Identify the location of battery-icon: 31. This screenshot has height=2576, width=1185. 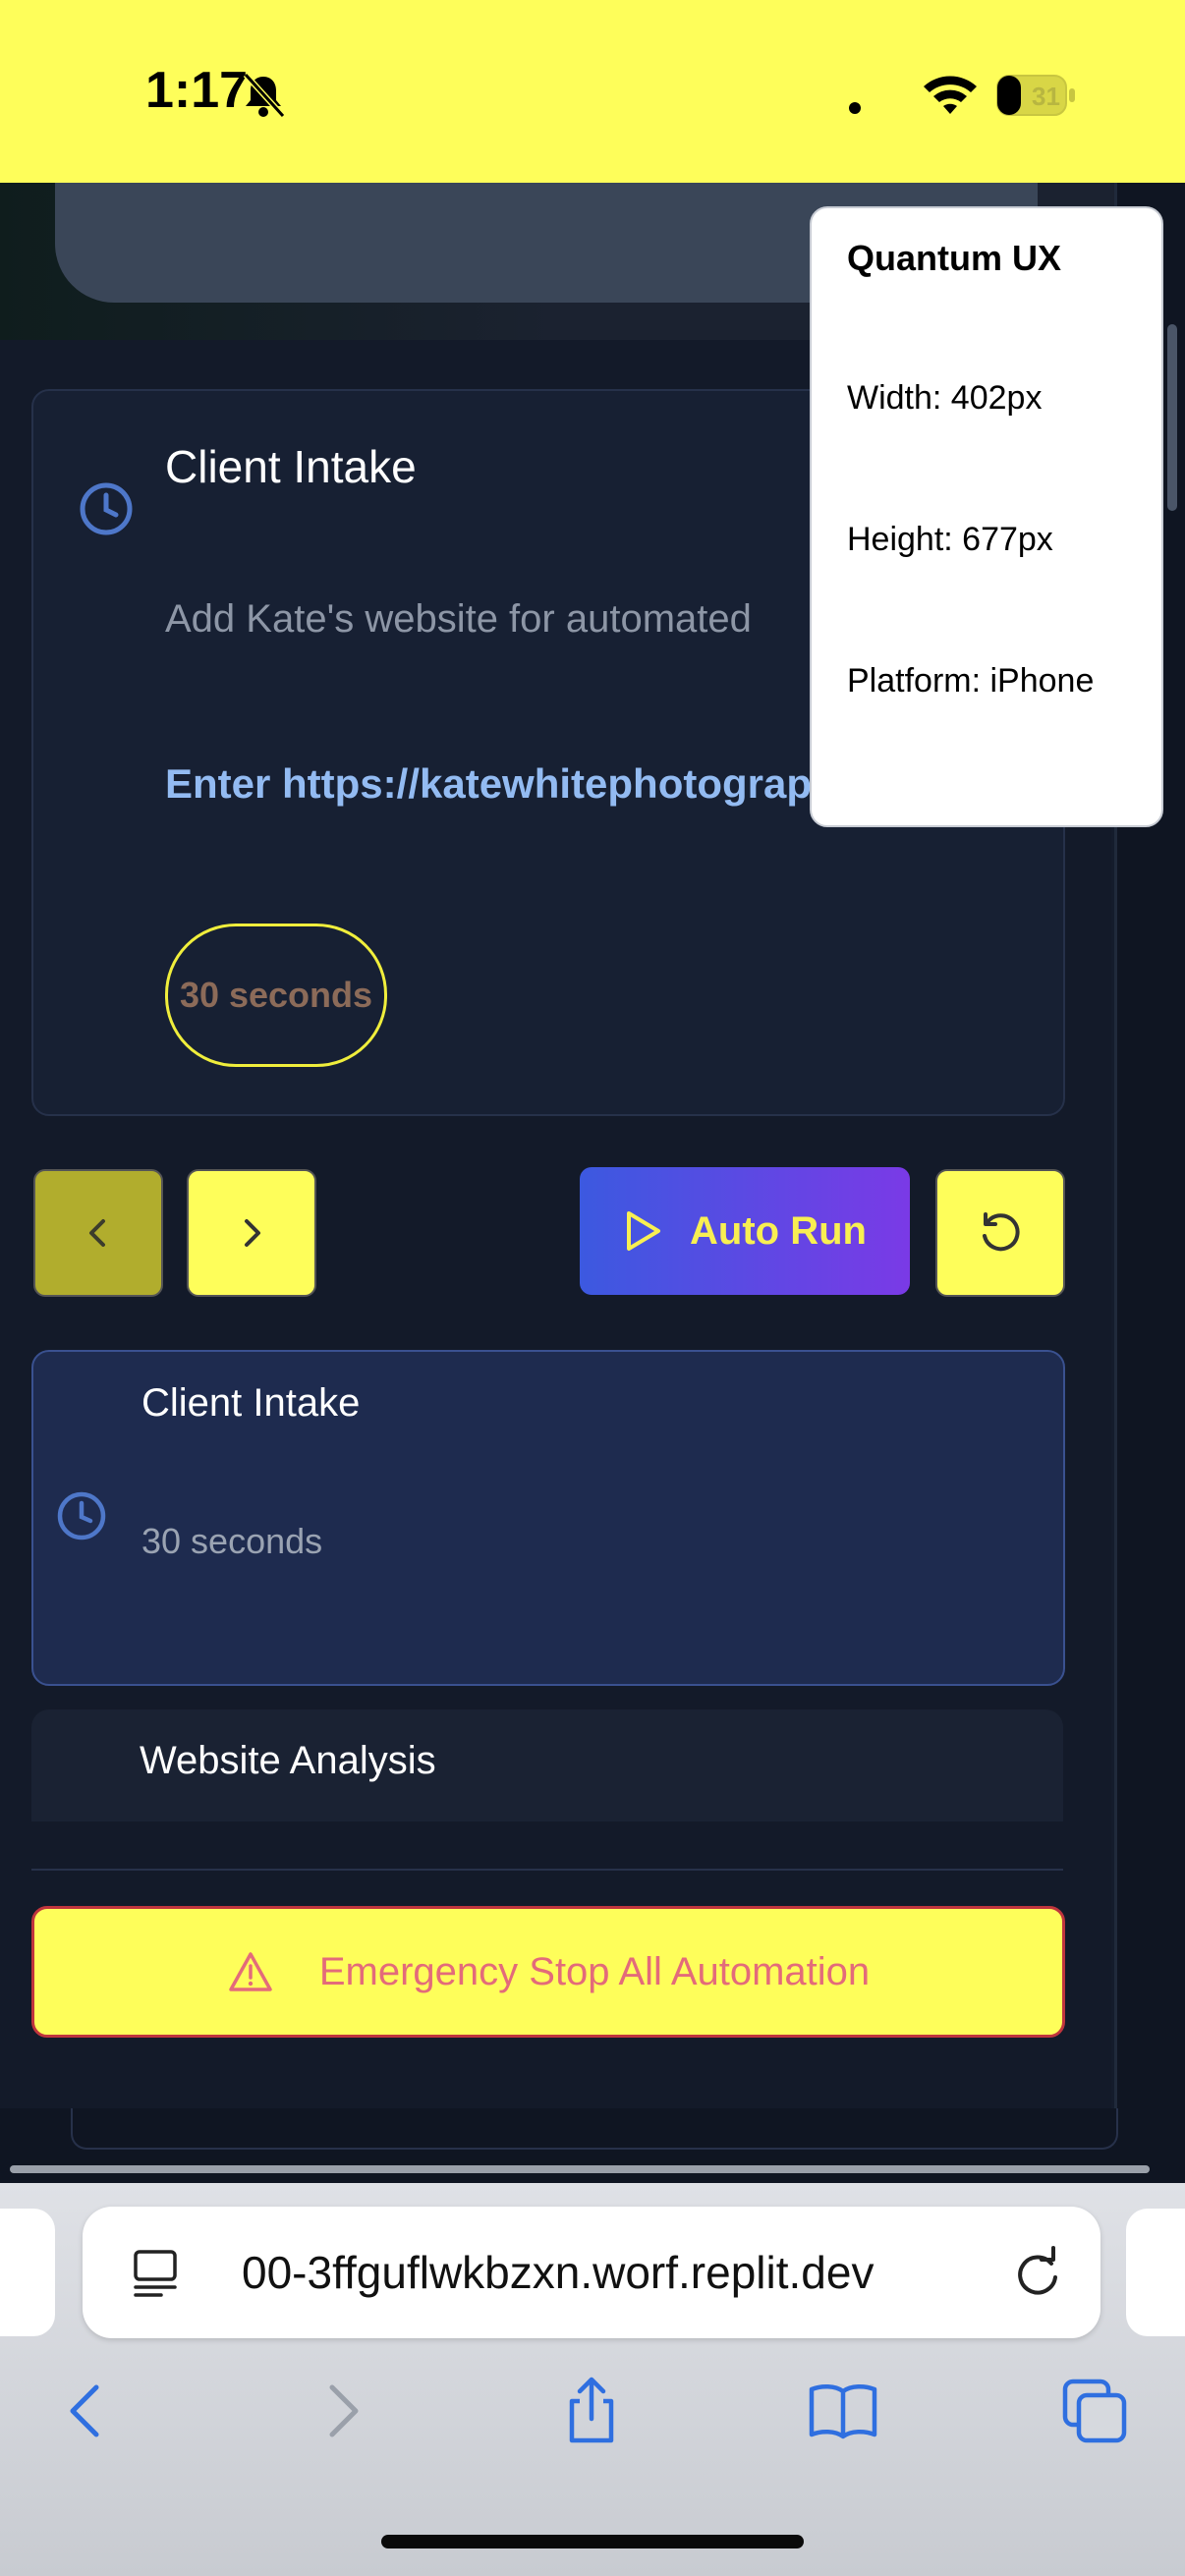
(1037, 95).